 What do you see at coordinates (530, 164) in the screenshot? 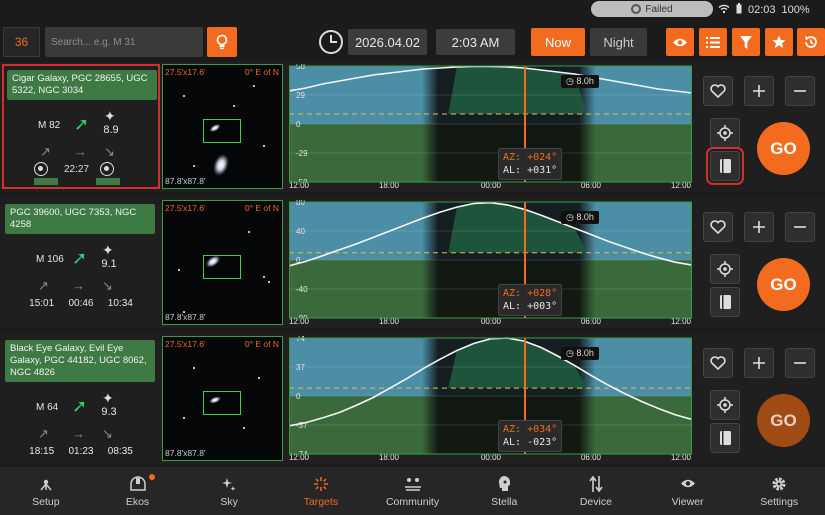
I see `az-al-readout: AZ: +024° AL: +031°` at bounding box center [530, 164].